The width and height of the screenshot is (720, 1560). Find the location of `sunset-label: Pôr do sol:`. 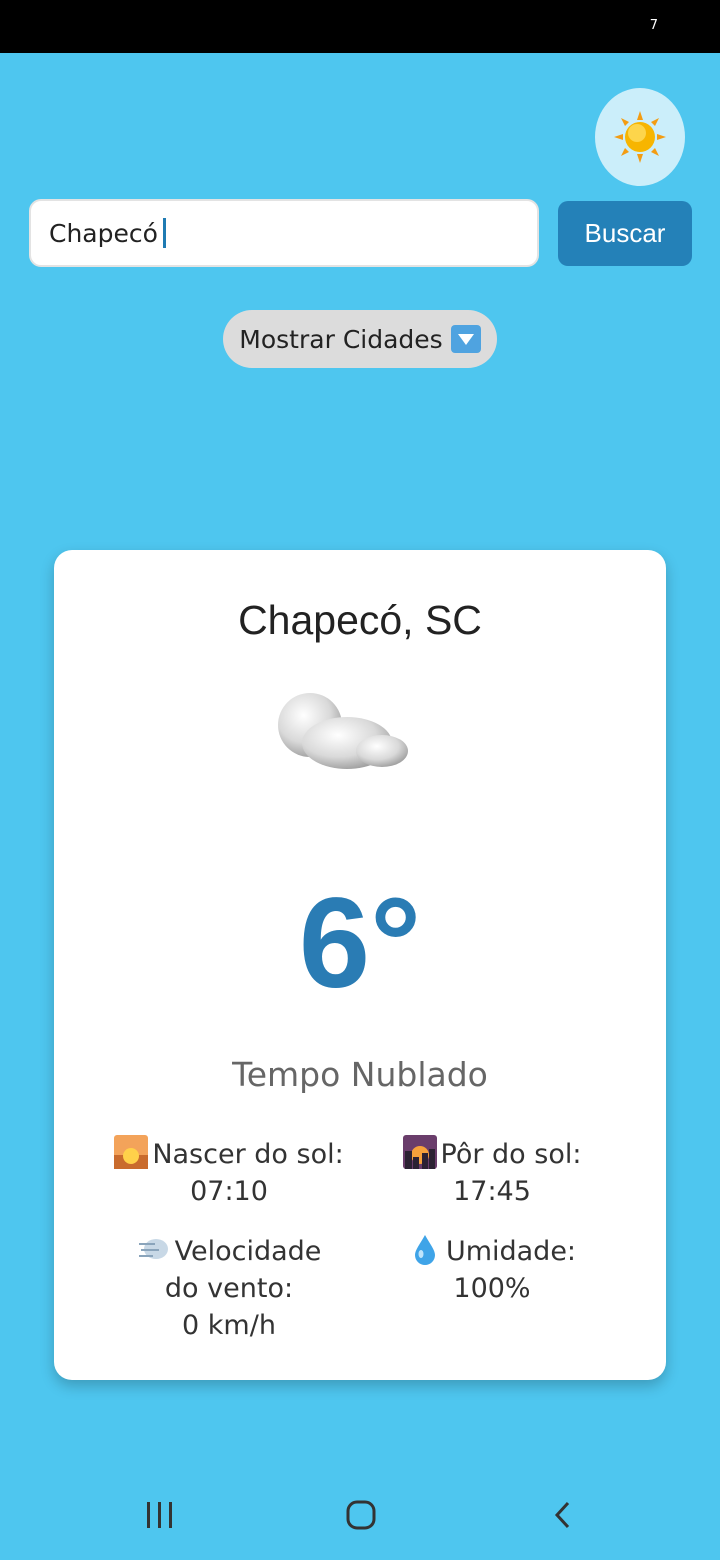

sunset-label: Pôr do sol: is located at coordinates (511, 1154).